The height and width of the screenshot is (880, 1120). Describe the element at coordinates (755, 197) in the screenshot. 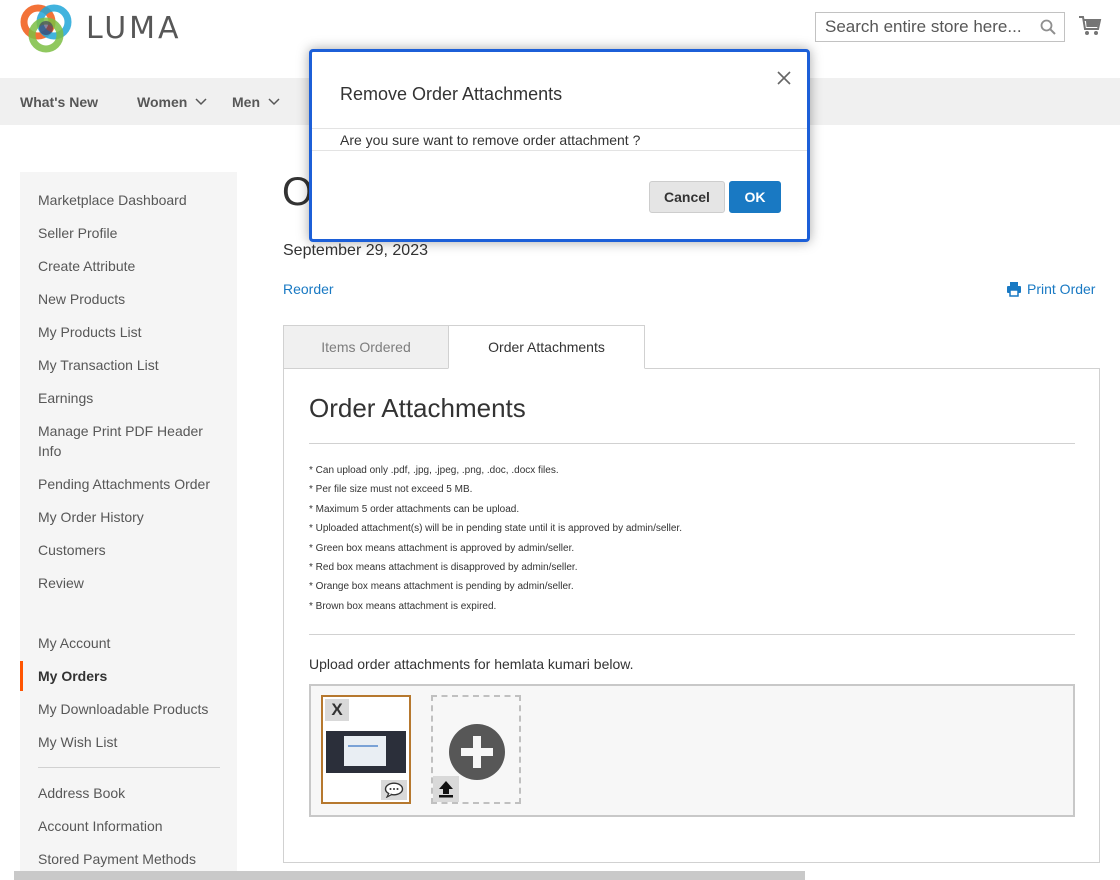

I see `ok-button: OK` at that location.